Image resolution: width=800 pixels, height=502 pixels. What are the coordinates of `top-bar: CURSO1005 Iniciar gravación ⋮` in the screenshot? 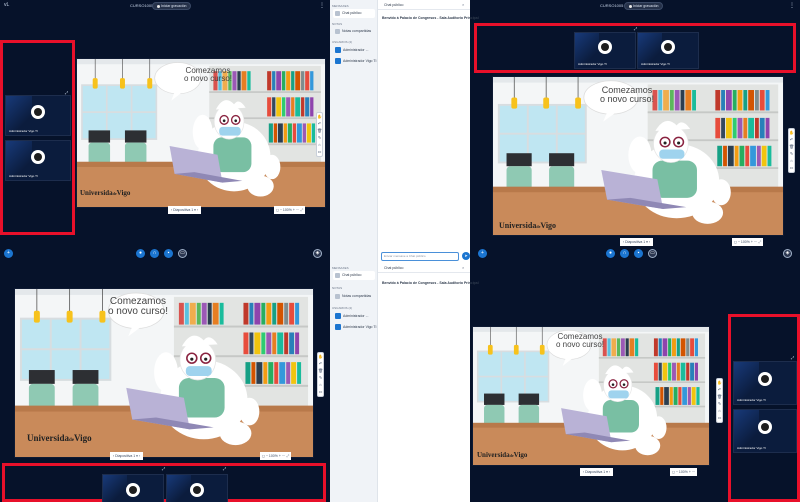 It's located at (635, 6).